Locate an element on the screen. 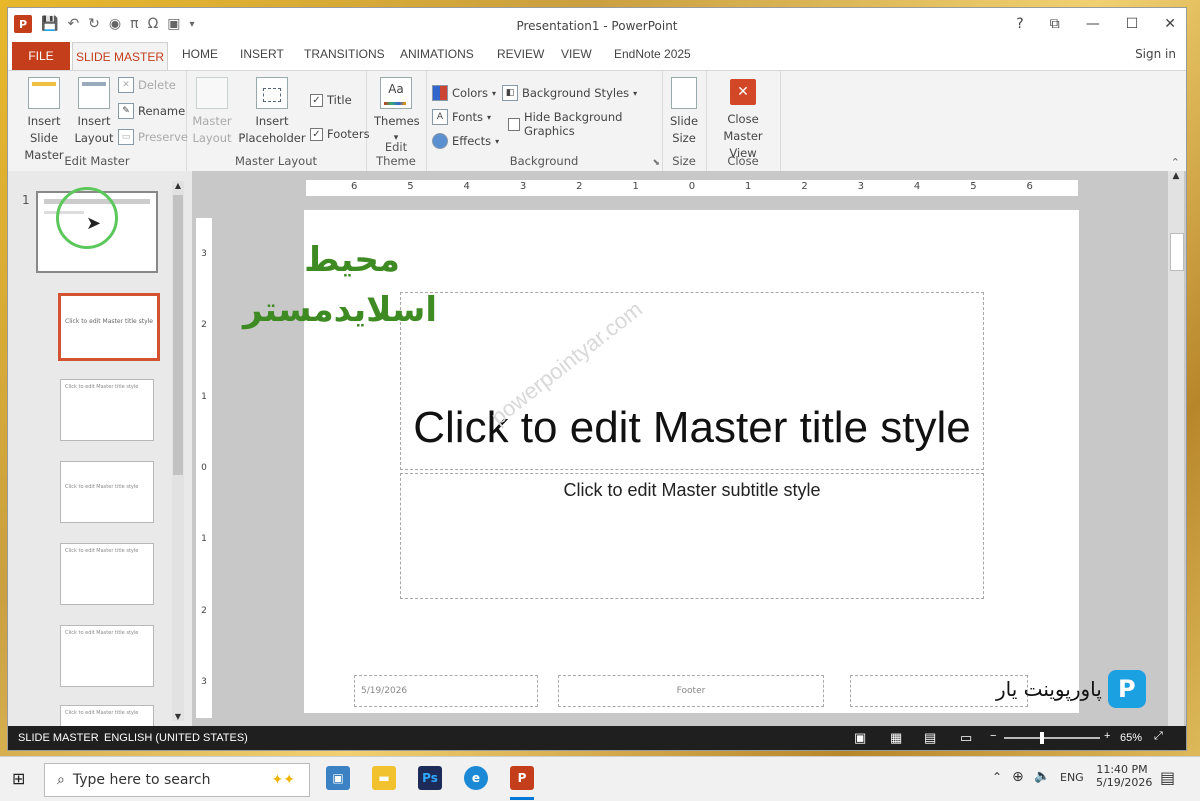  themes-button: Aa Themes ▾ is located at coordinates (397, 111).